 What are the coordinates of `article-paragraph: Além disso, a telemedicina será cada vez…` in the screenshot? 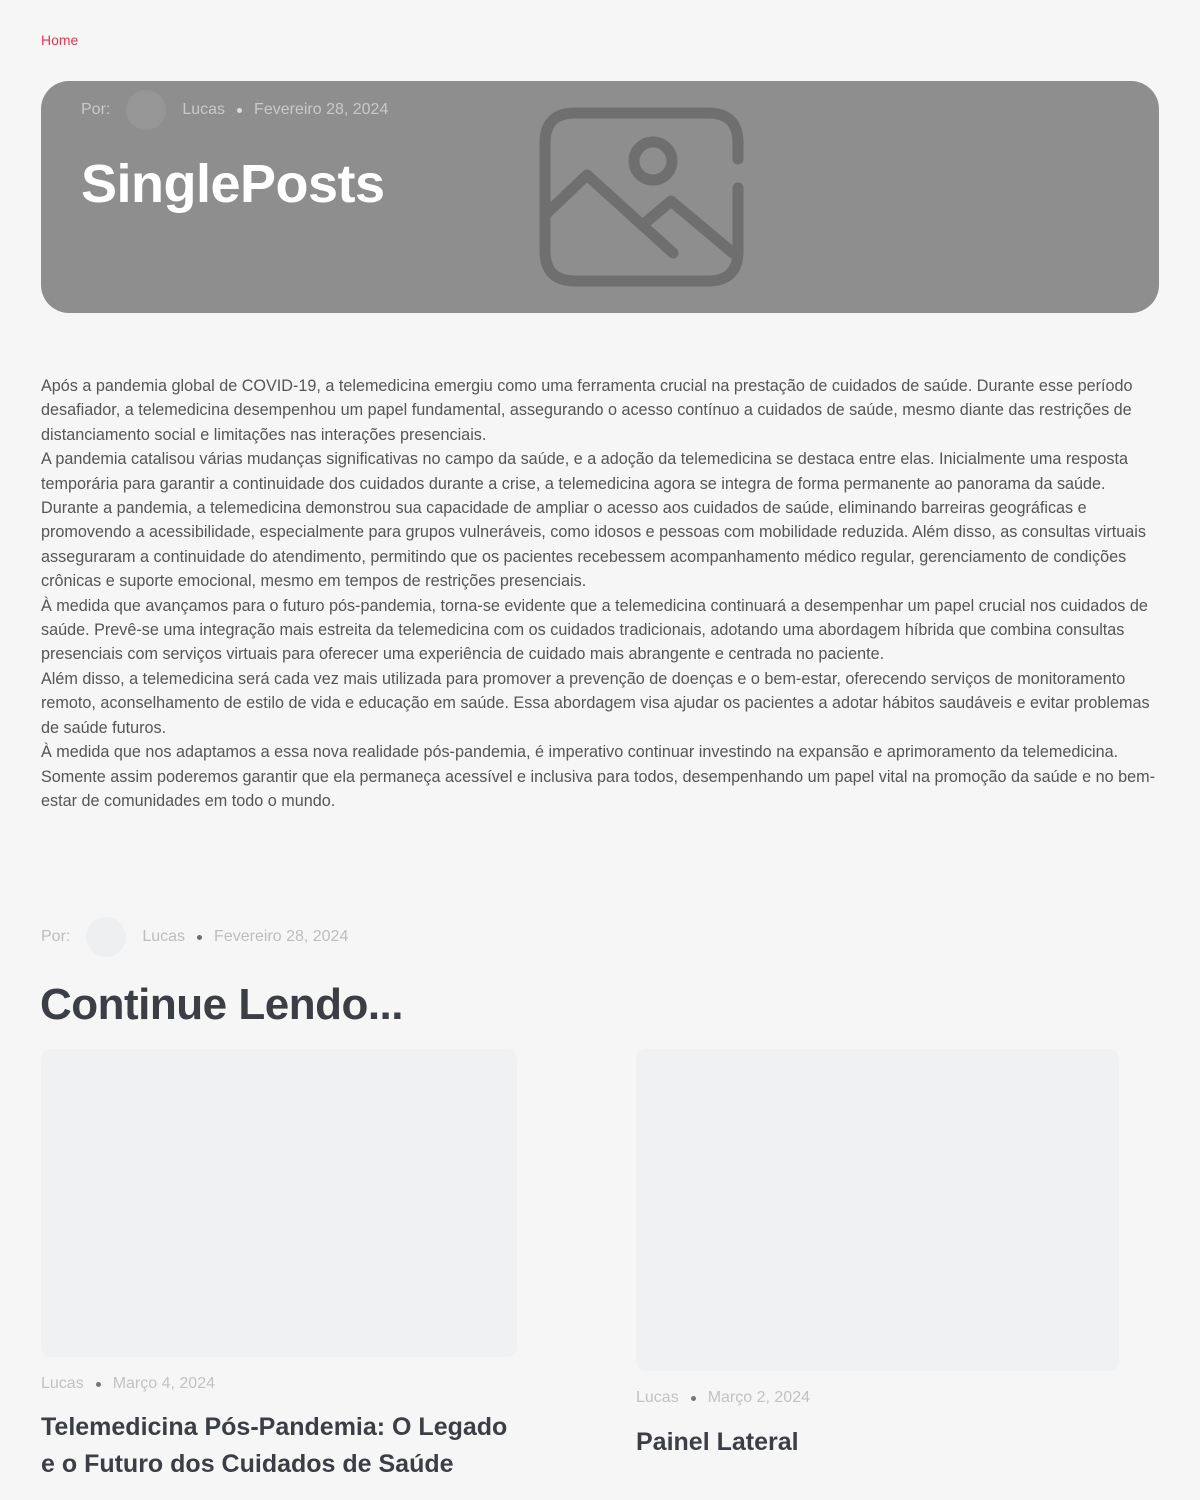 It's located at (595, 703).